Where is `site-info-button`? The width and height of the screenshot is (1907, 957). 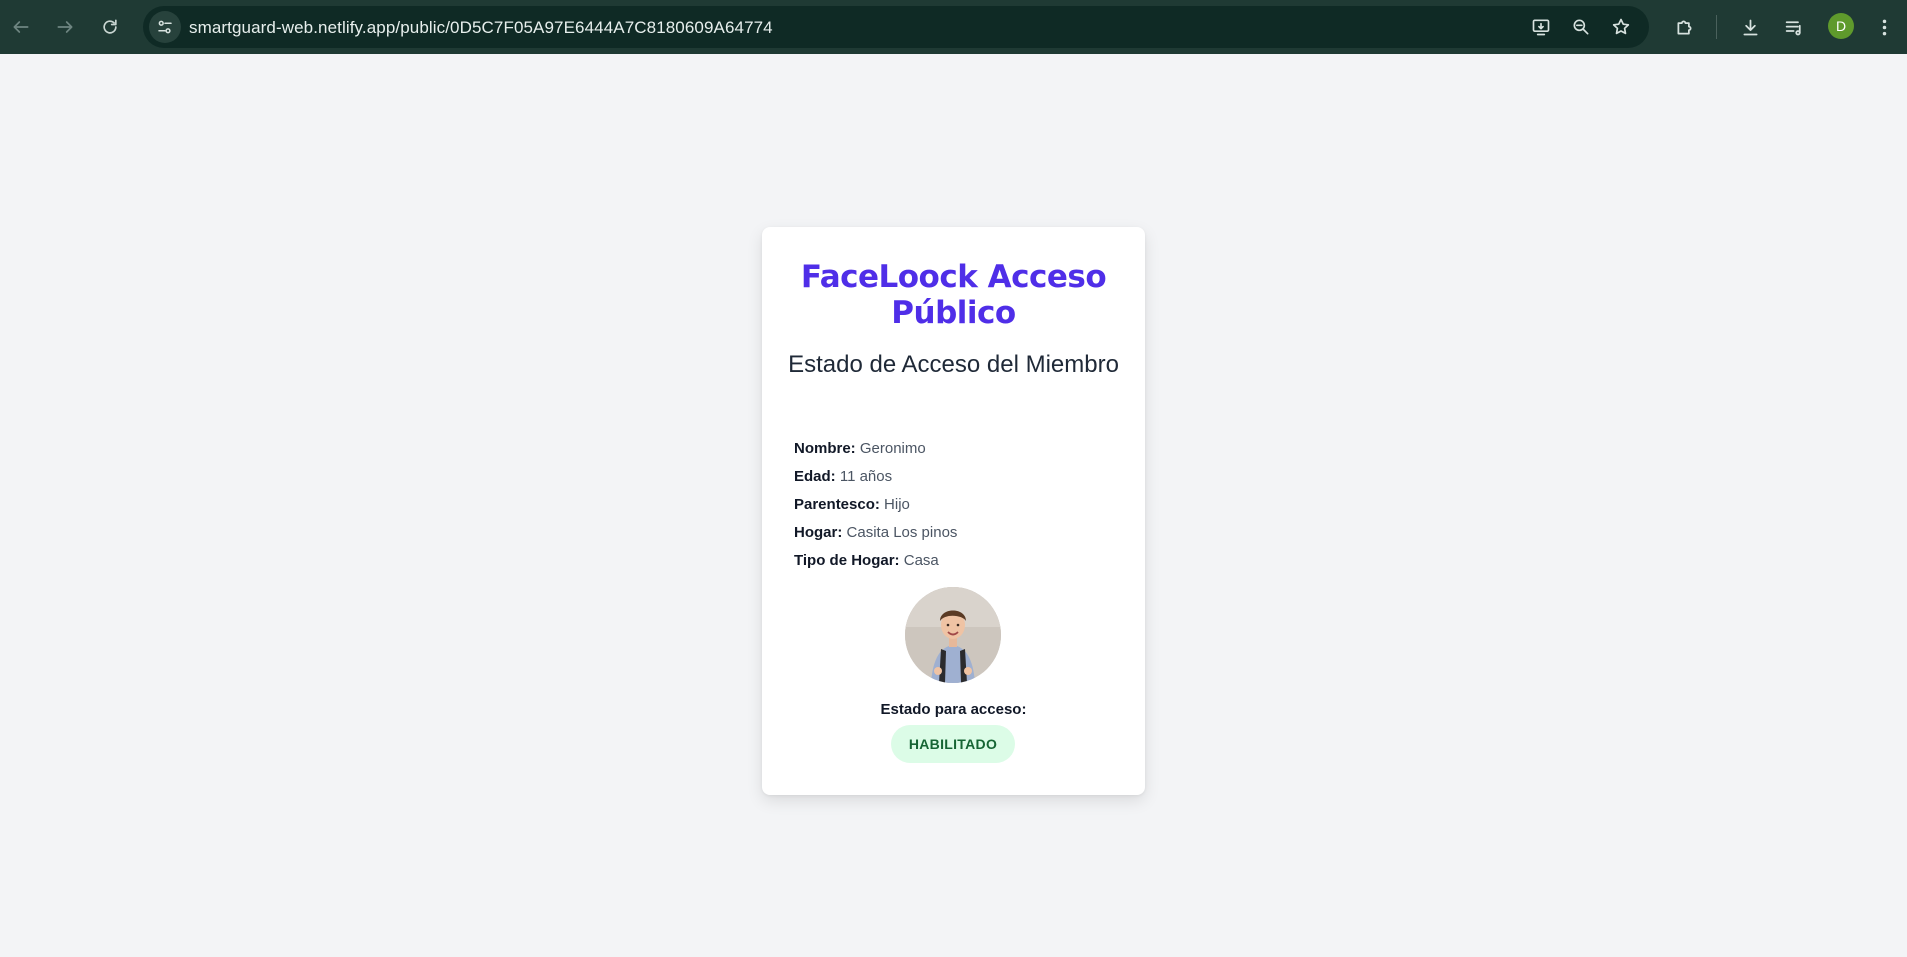
site-info-button is located at coordinates (165, 27).